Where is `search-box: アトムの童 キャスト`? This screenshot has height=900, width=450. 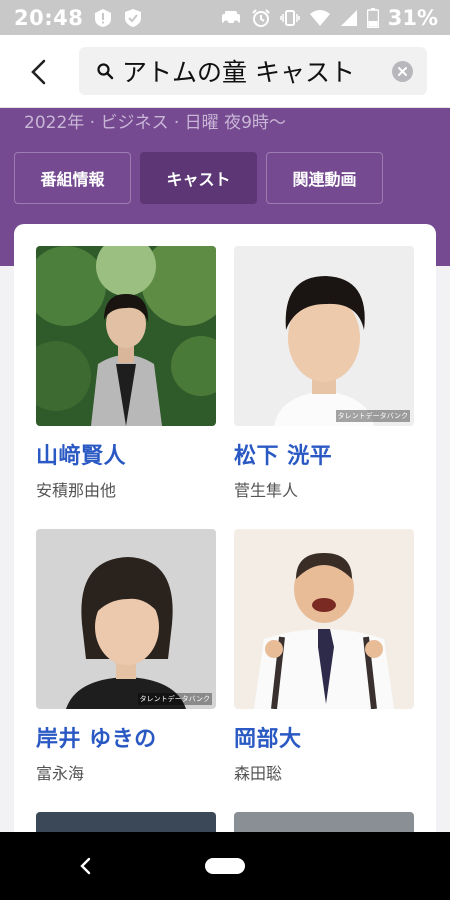 search-box: アトムの童 キャスト is located at coordinates (253, 71).